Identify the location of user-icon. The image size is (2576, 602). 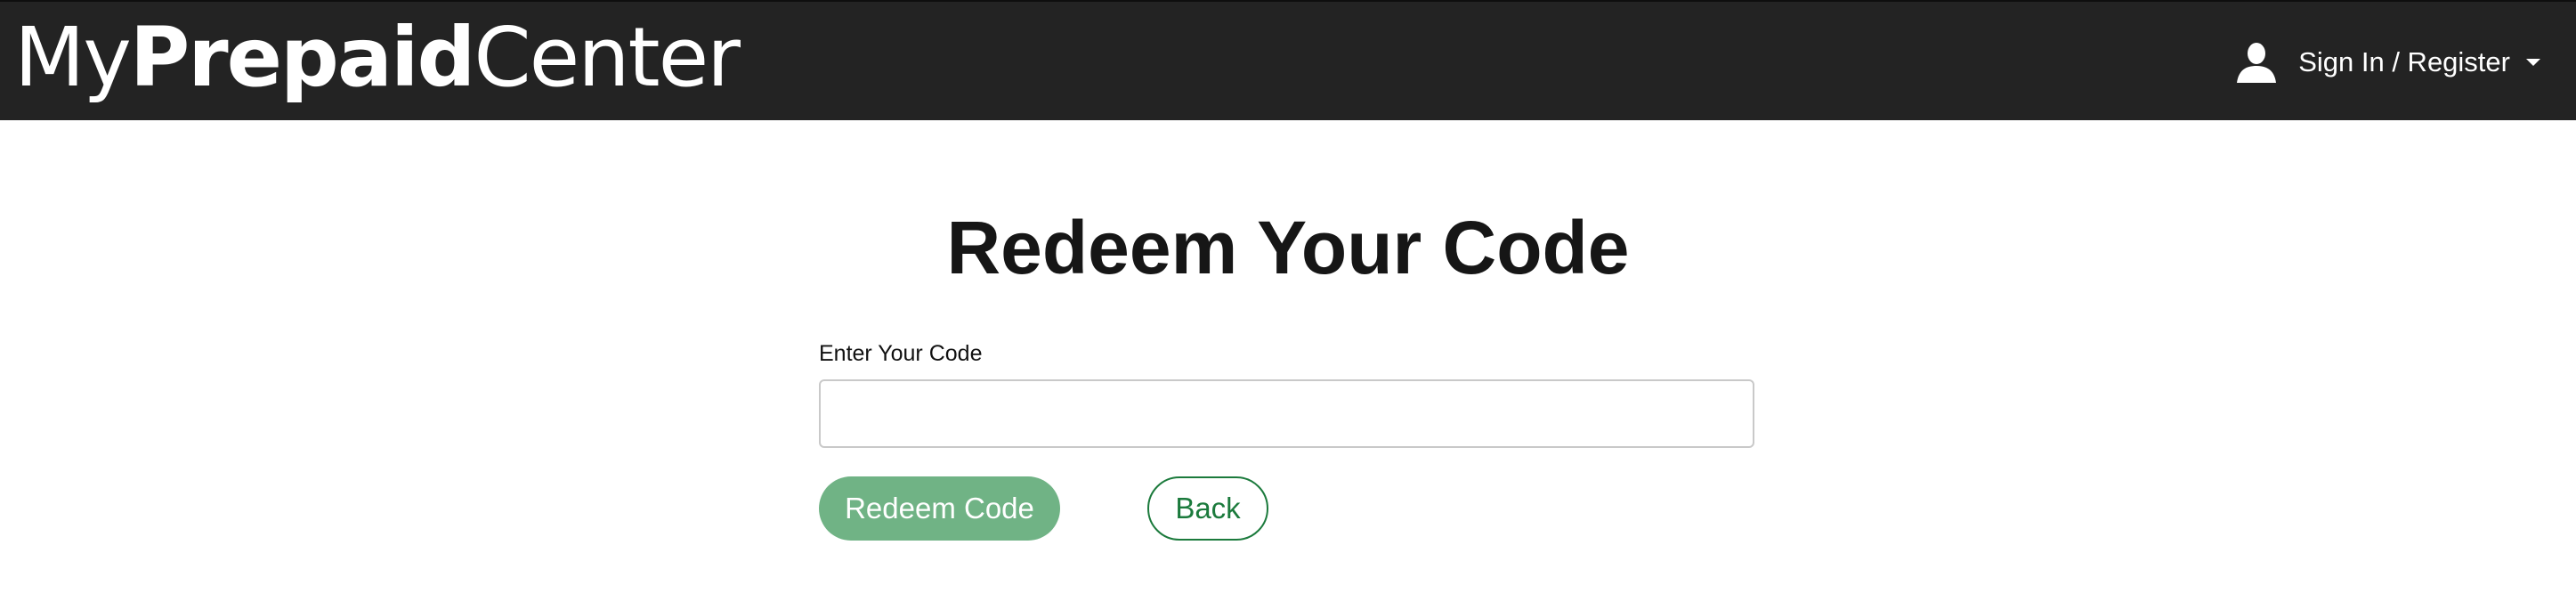
(2256, 62).